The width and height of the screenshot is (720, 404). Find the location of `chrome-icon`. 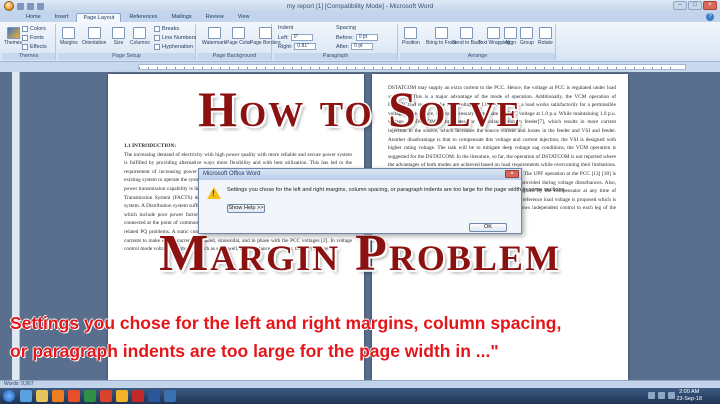

chrome-icon is located at coordinates (122, 396).